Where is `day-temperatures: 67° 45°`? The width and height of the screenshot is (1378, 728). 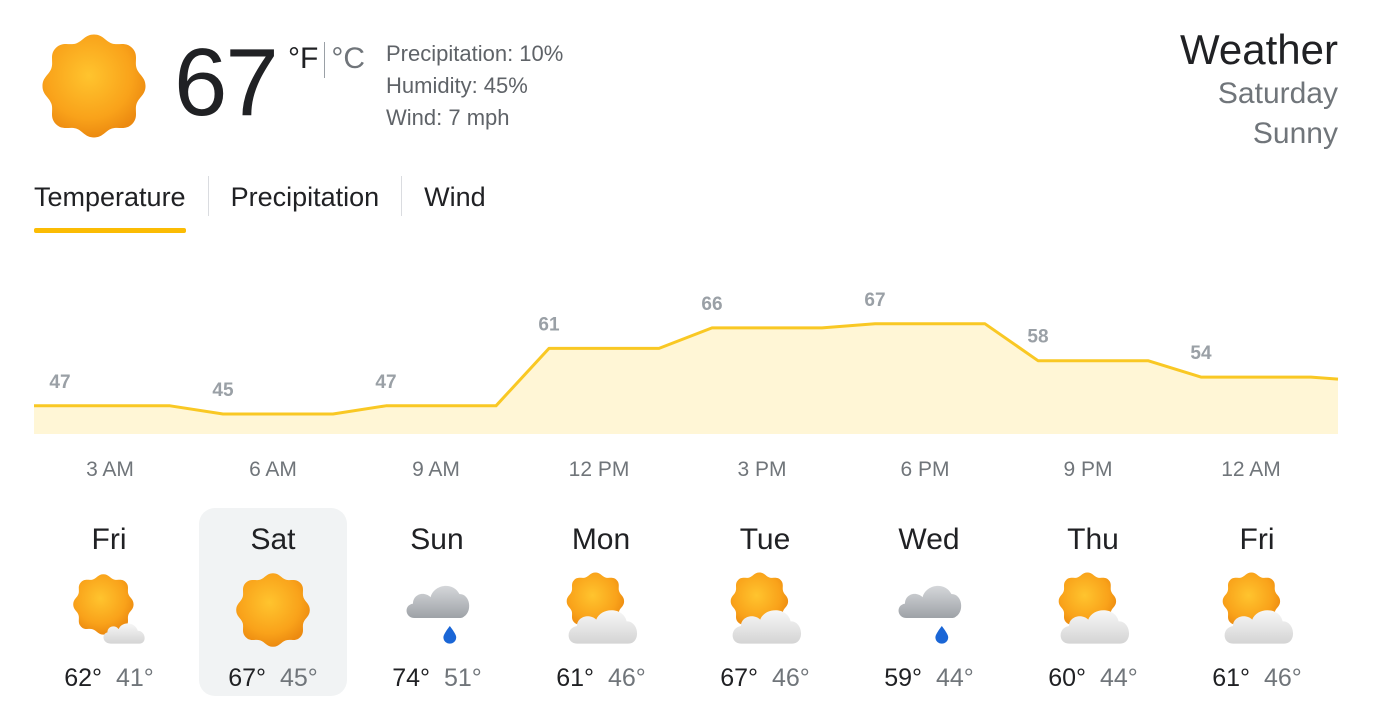
day-temperatures: 67° 45° is located at coordinates (273, 678).